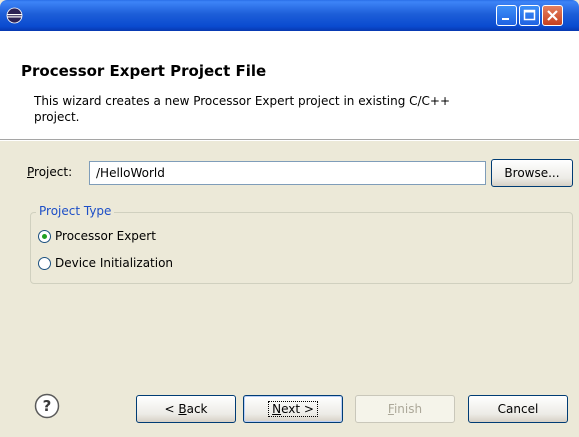  What do you see at coordinates (44, 236) in the screenshot?
I see `radio-selected-icon` at bounding box center [44, 236].